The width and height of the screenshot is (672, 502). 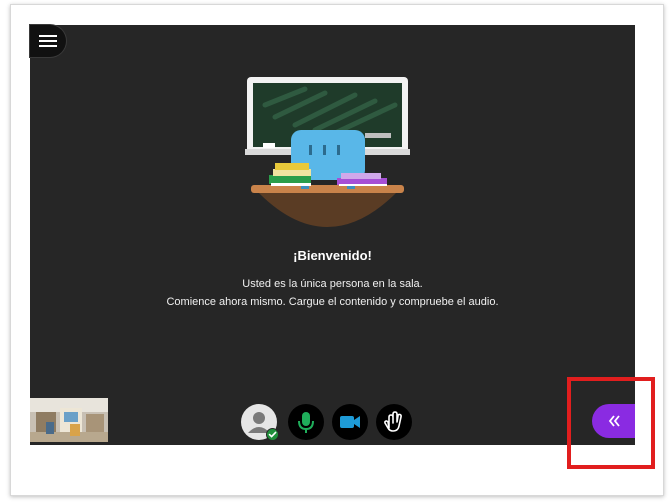 I want to click on main-menu-button, so click(x=48, y=41).